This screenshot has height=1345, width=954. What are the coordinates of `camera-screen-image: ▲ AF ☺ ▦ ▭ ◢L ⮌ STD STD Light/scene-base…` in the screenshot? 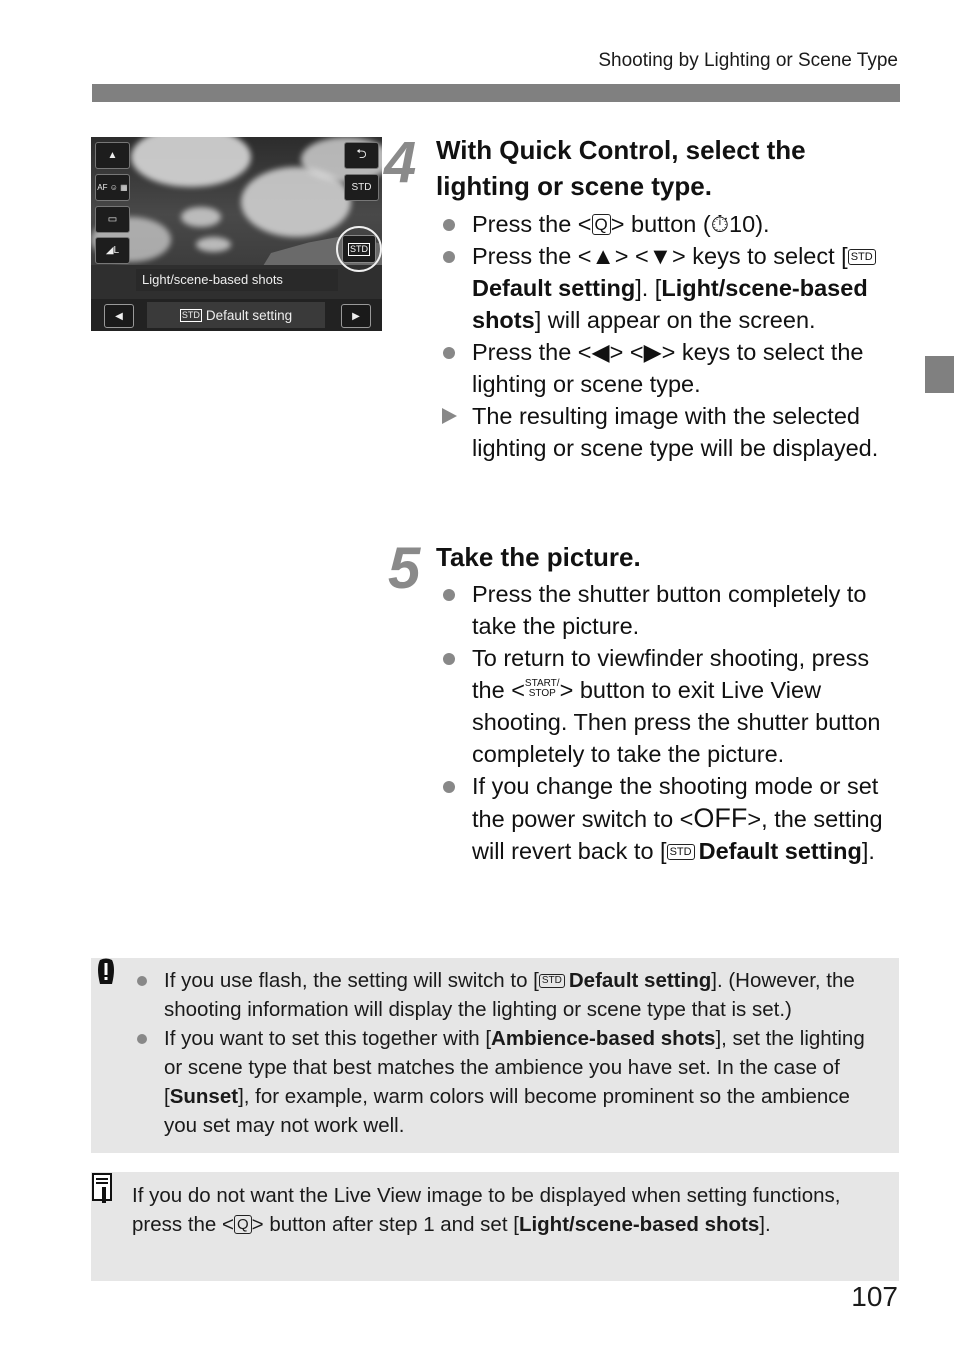 It's located at (236, 234).